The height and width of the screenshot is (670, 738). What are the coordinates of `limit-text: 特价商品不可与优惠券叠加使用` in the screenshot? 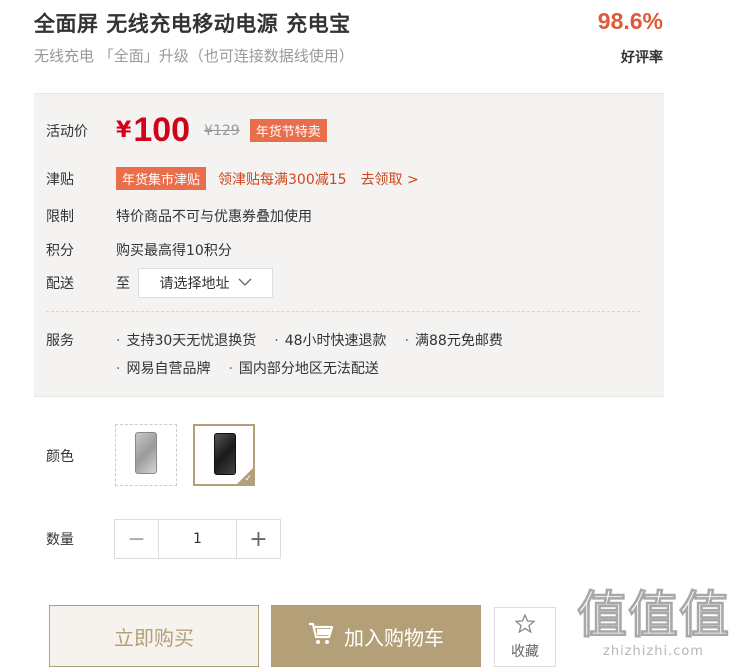 It's located at (214, 217).